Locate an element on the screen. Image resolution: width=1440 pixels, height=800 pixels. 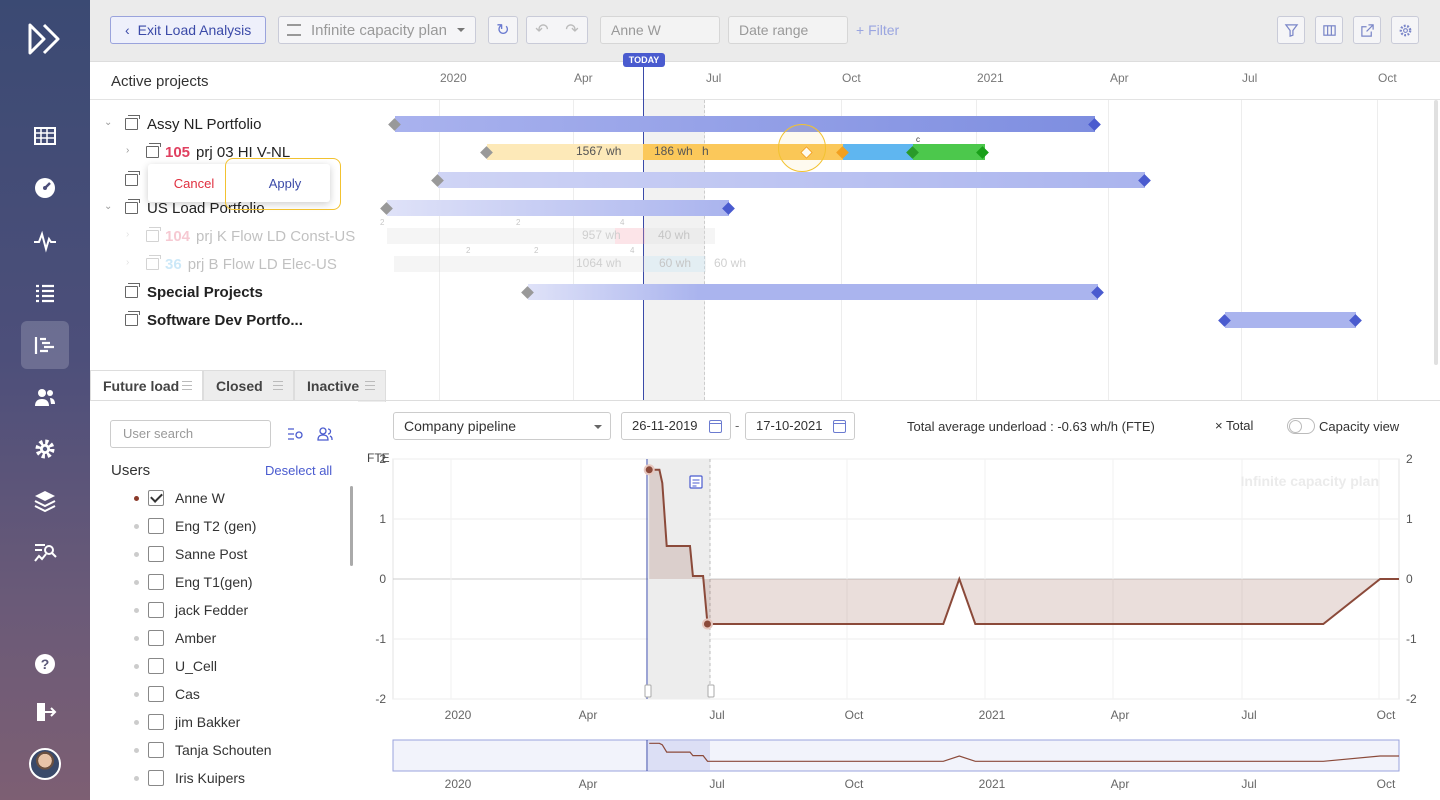
nav-list-icon is located at coordinates (45, 293).